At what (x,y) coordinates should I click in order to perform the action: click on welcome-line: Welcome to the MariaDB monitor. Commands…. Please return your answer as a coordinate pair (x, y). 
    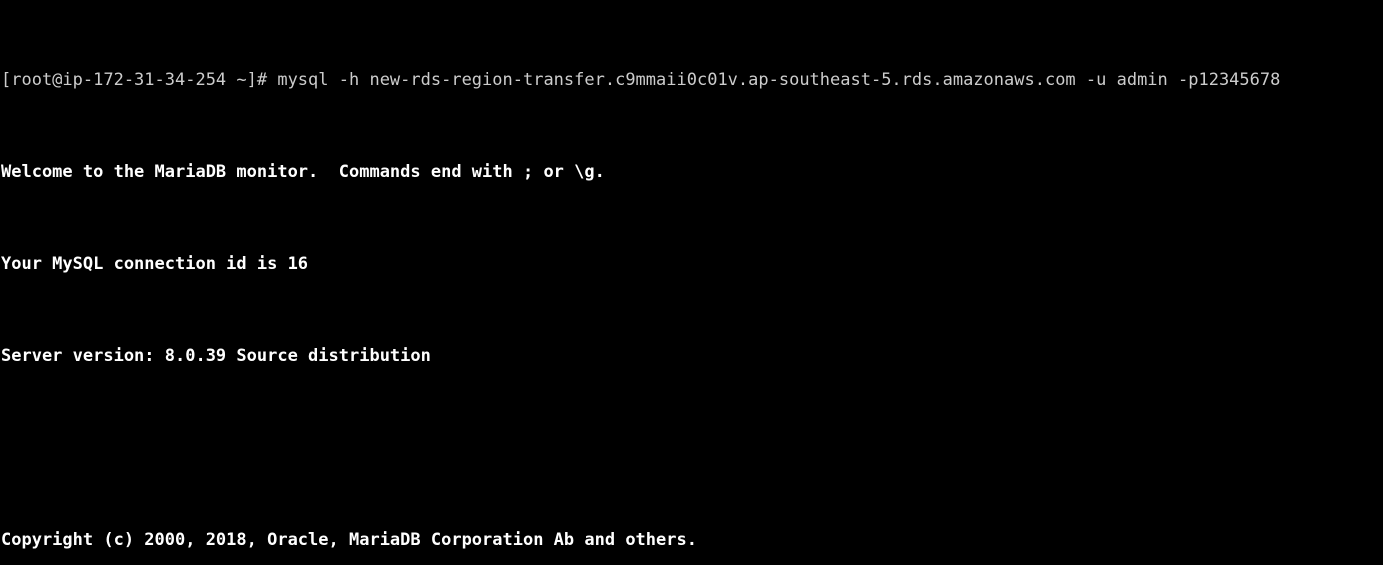
    Looking at the image, I should click on (303, 172).